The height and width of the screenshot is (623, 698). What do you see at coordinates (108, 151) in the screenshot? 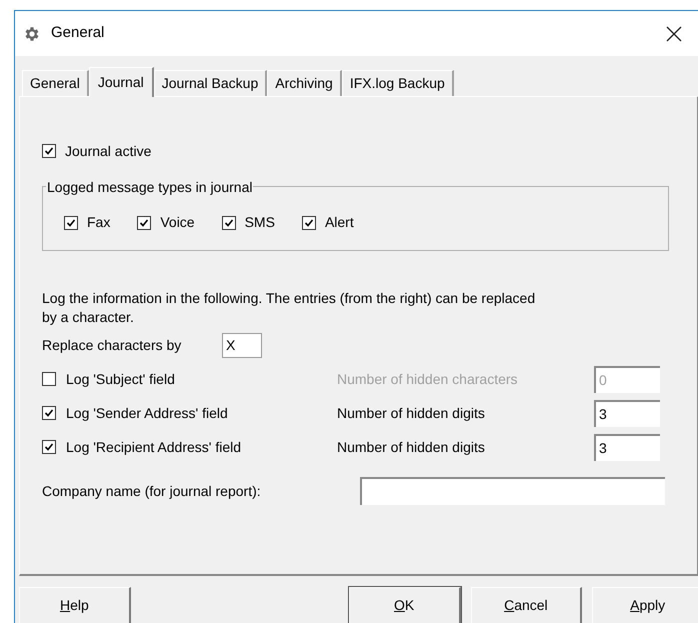
I see `checkbox-label: Journal active` at bounding box center [108, 151].